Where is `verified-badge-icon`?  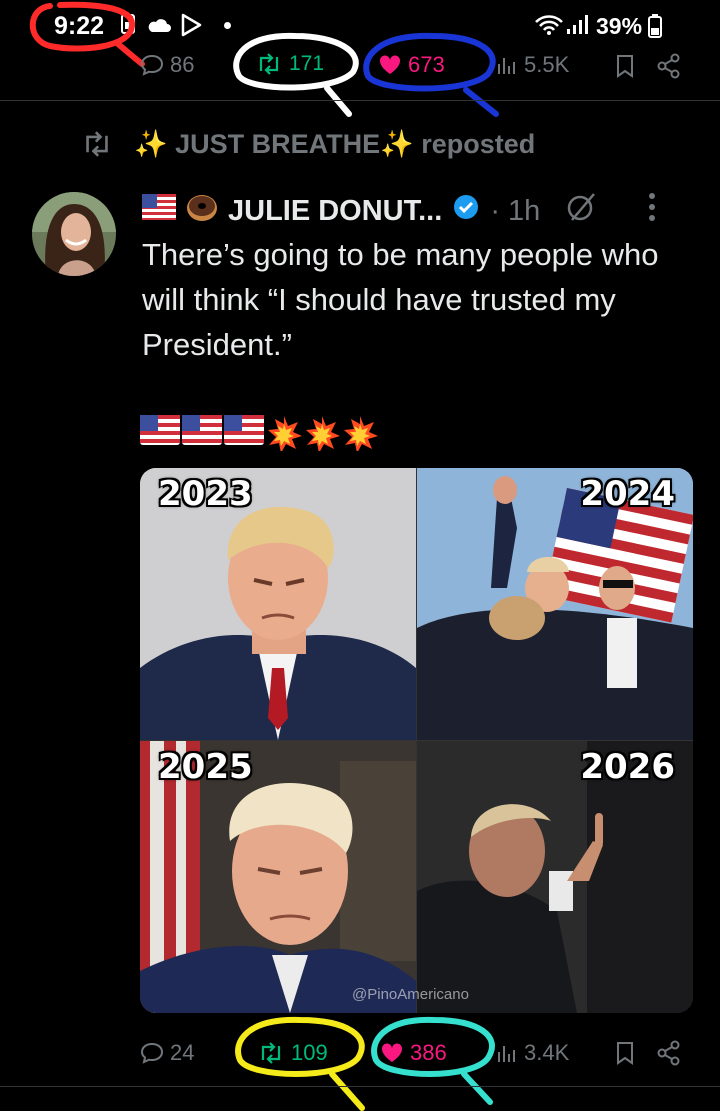 verified-badge-icon is located at coordinates (466, 211).